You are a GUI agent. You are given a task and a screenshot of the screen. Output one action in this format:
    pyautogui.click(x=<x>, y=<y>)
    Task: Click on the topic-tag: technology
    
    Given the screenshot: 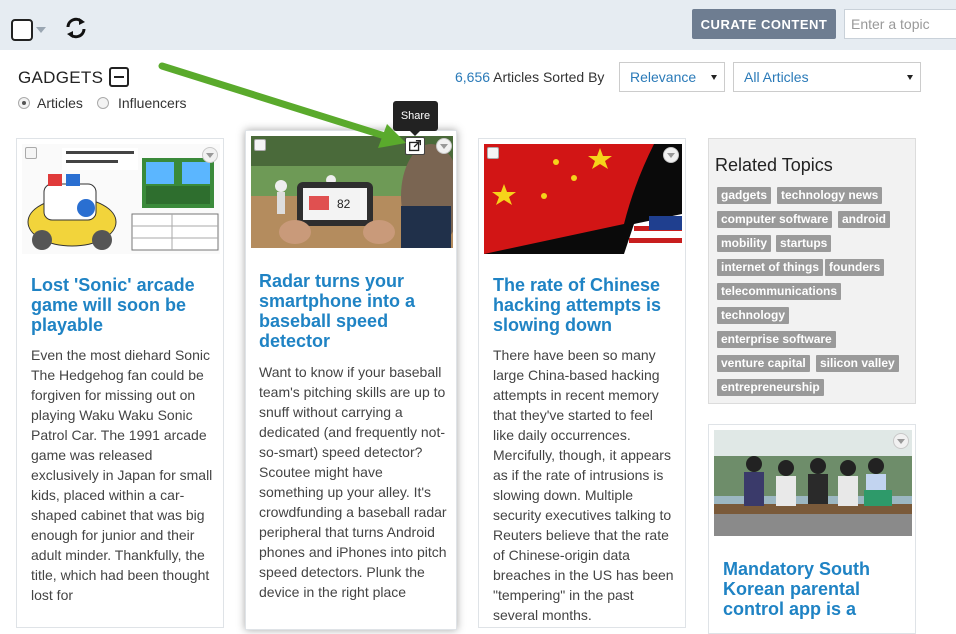 What is the action you would take?
    pyautogui.click(x=753, y=315)
    